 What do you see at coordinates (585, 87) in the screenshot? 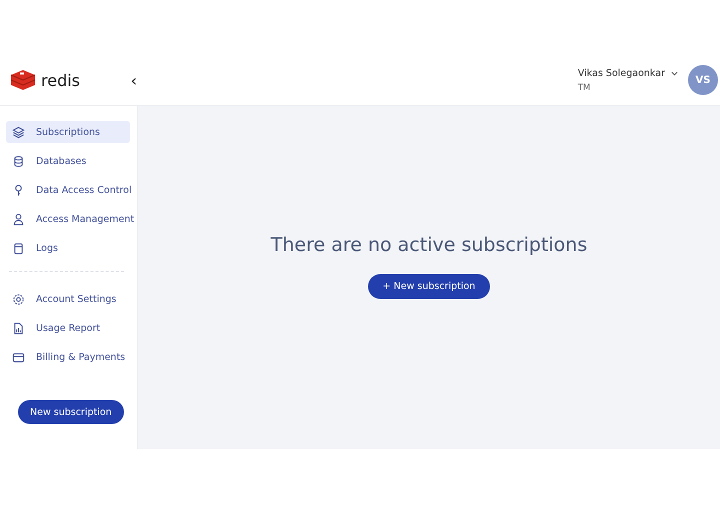
I see `account-name: TM` at bounding box center [585, 87].